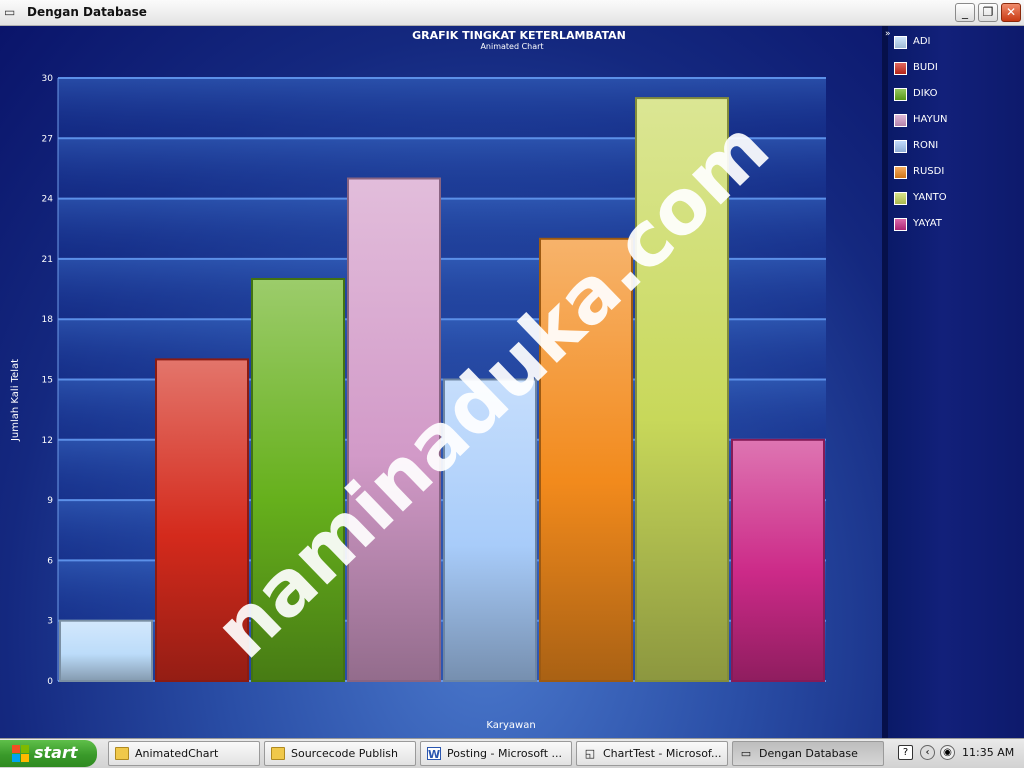 The image size is (1024, 768). Describe the element at coordinates (1011, 12) in the screenshot. I see `close-button: ✕` at that location.